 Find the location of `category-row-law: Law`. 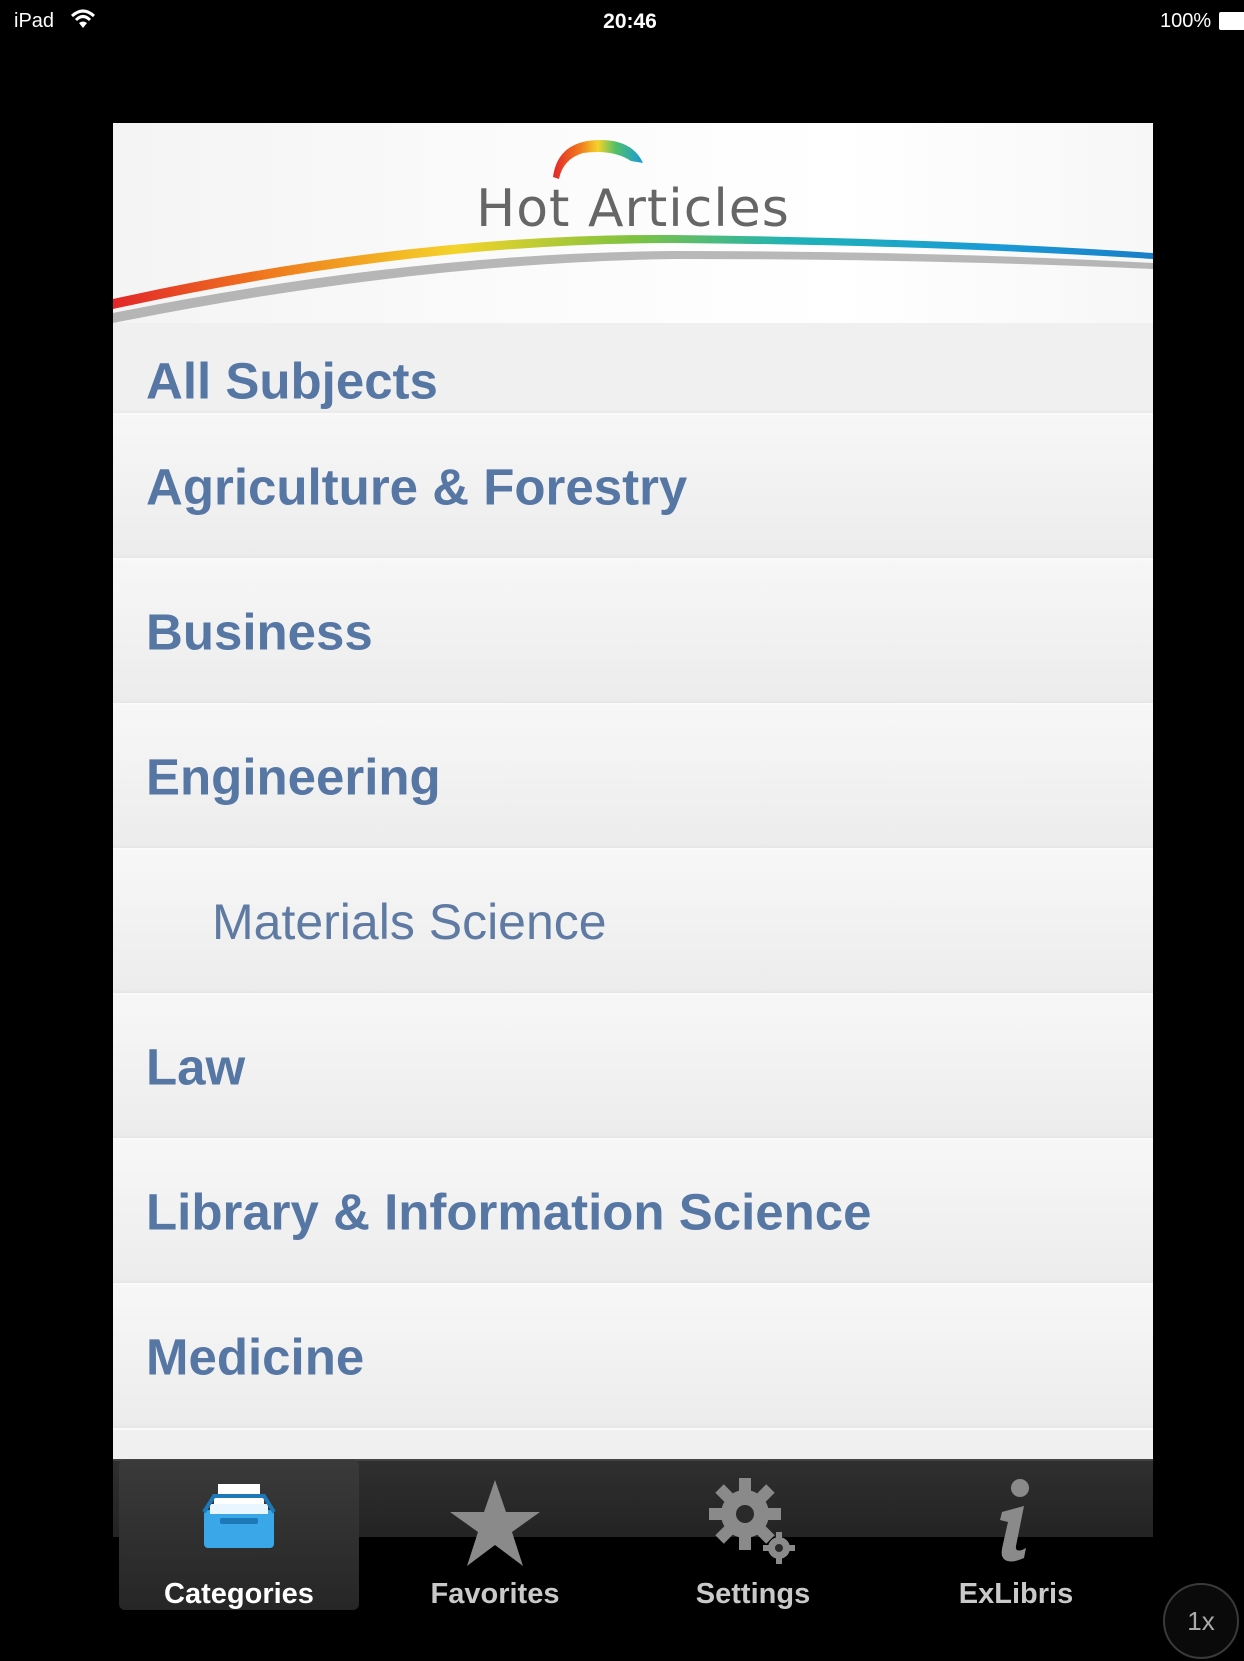

category-row-law: Law is located at coordinates (633, 1067).